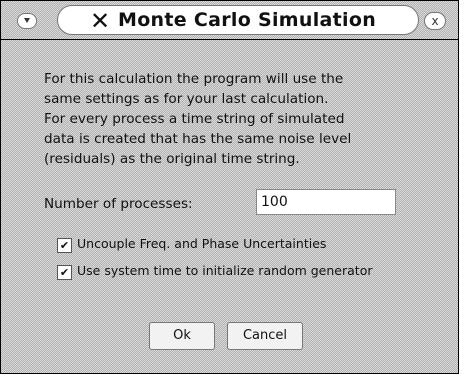 The image size is (459, 374). I want to click on system-time-checkbox: ✔, so click(64, 272).